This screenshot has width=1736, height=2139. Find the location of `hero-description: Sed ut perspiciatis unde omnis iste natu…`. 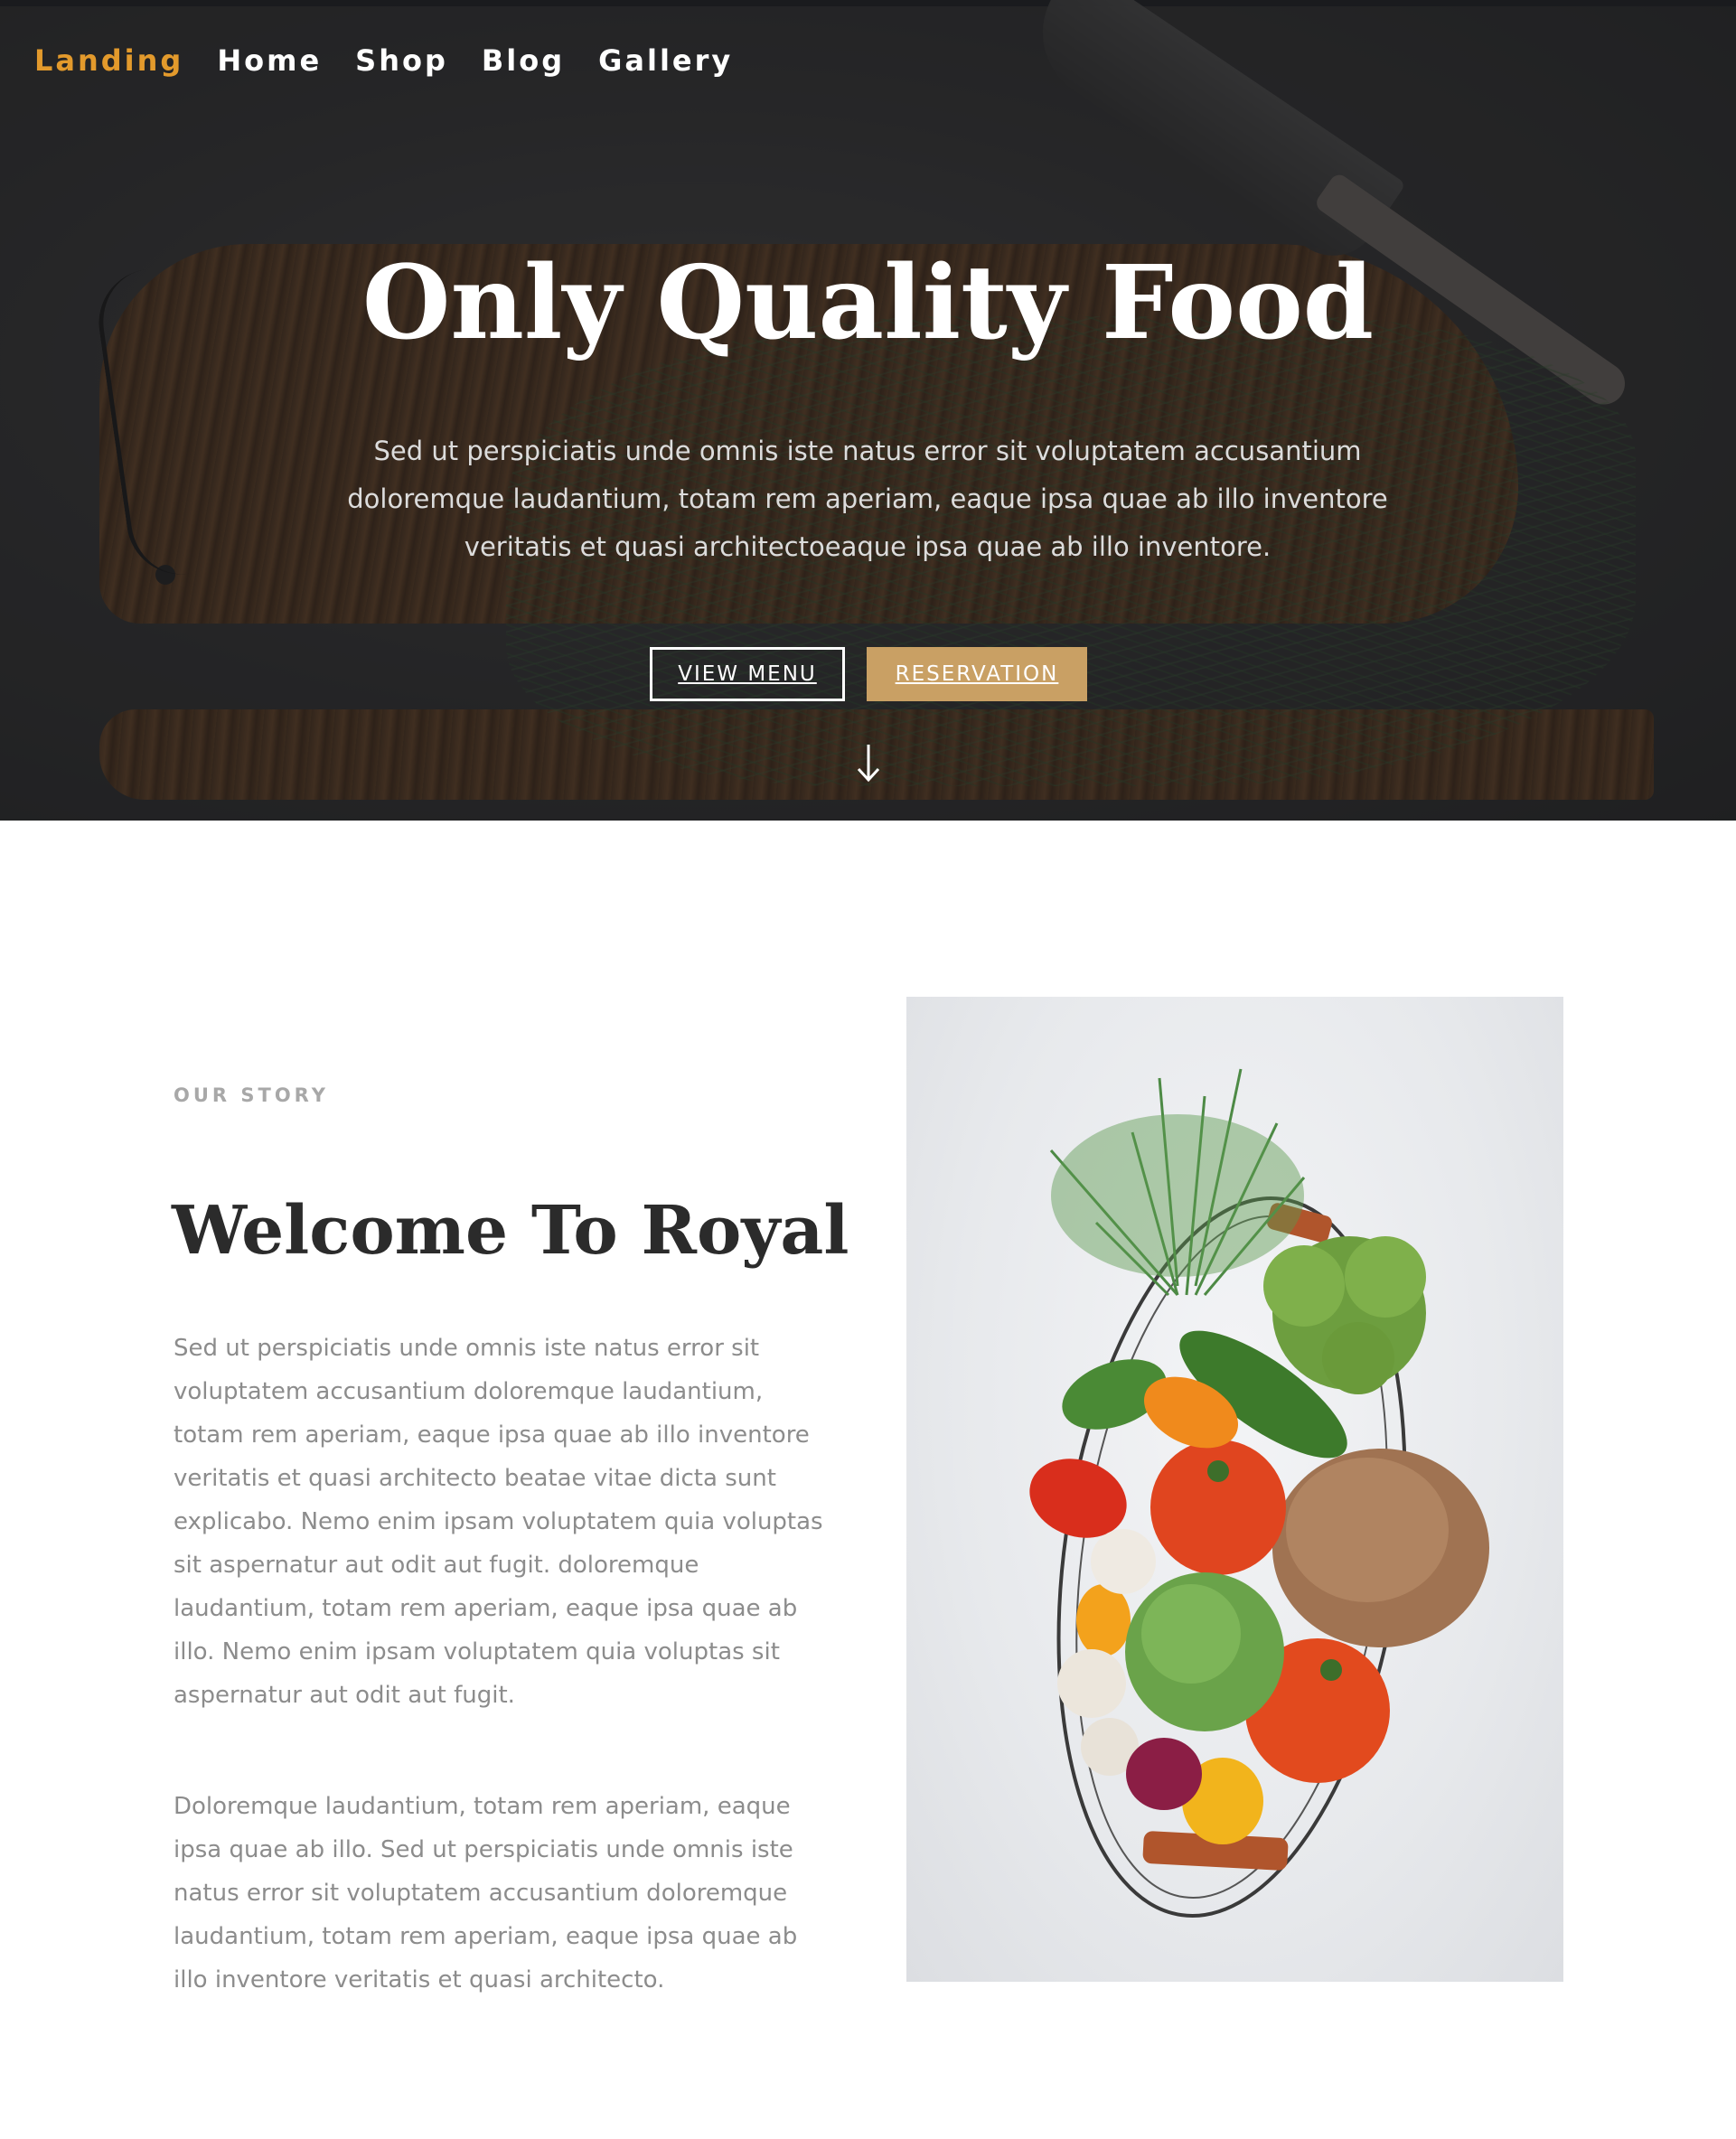

hero-description: Sed ut perspiciatis unde omnis iste natu… is located at coordinates (867, 499).